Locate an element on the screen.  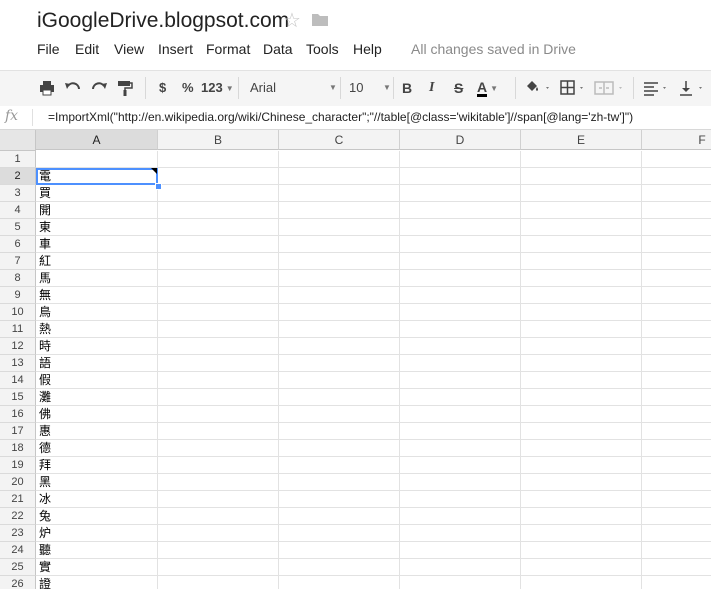
cell-a14: 假 is located at coordinates (97, 380).